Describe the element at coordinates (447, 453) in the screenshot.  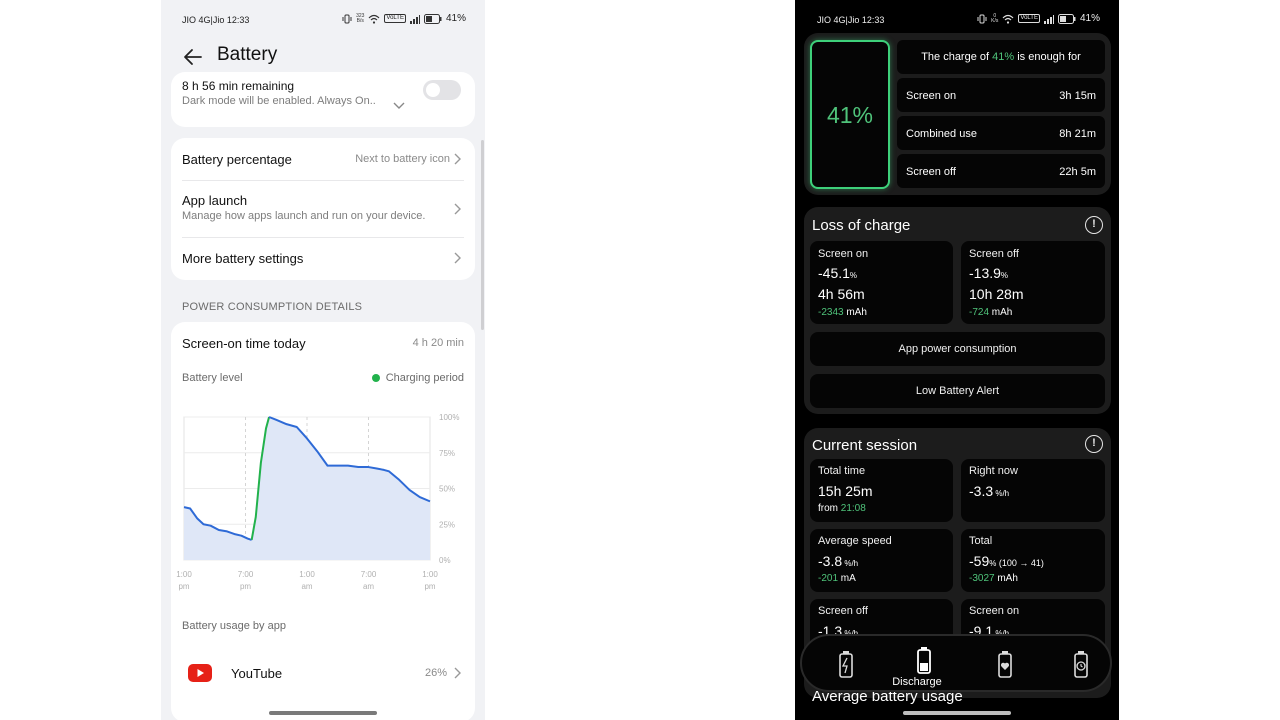
I see `y-tick-label: 75%` at that location.